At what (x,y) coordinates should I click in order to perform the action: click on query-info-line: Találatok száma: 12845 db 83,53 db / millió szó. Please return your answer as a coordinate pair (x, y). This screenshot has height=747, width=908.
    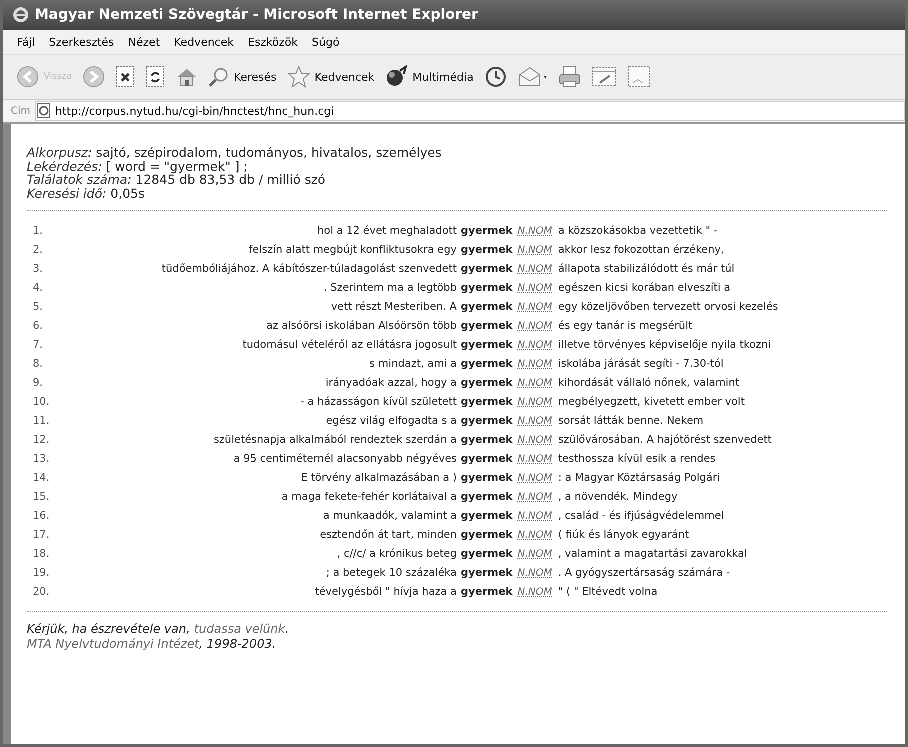
    Looking at the image, I should click on (177, 179).